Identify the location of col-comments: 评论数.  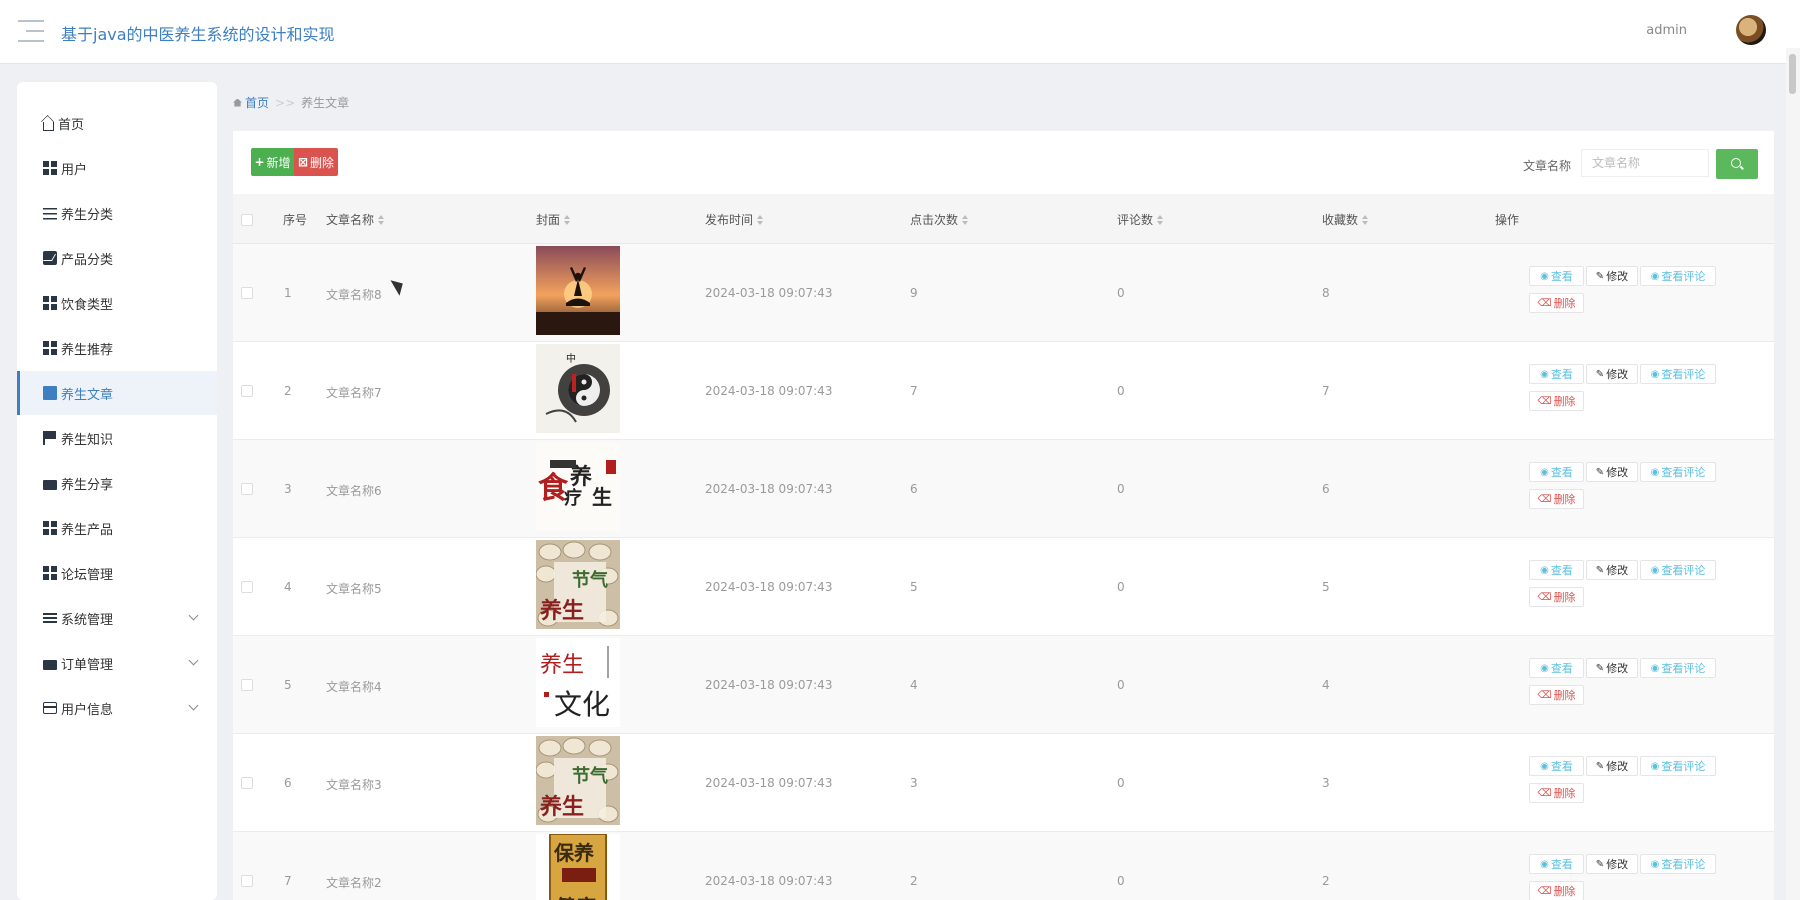
(1140, 219).